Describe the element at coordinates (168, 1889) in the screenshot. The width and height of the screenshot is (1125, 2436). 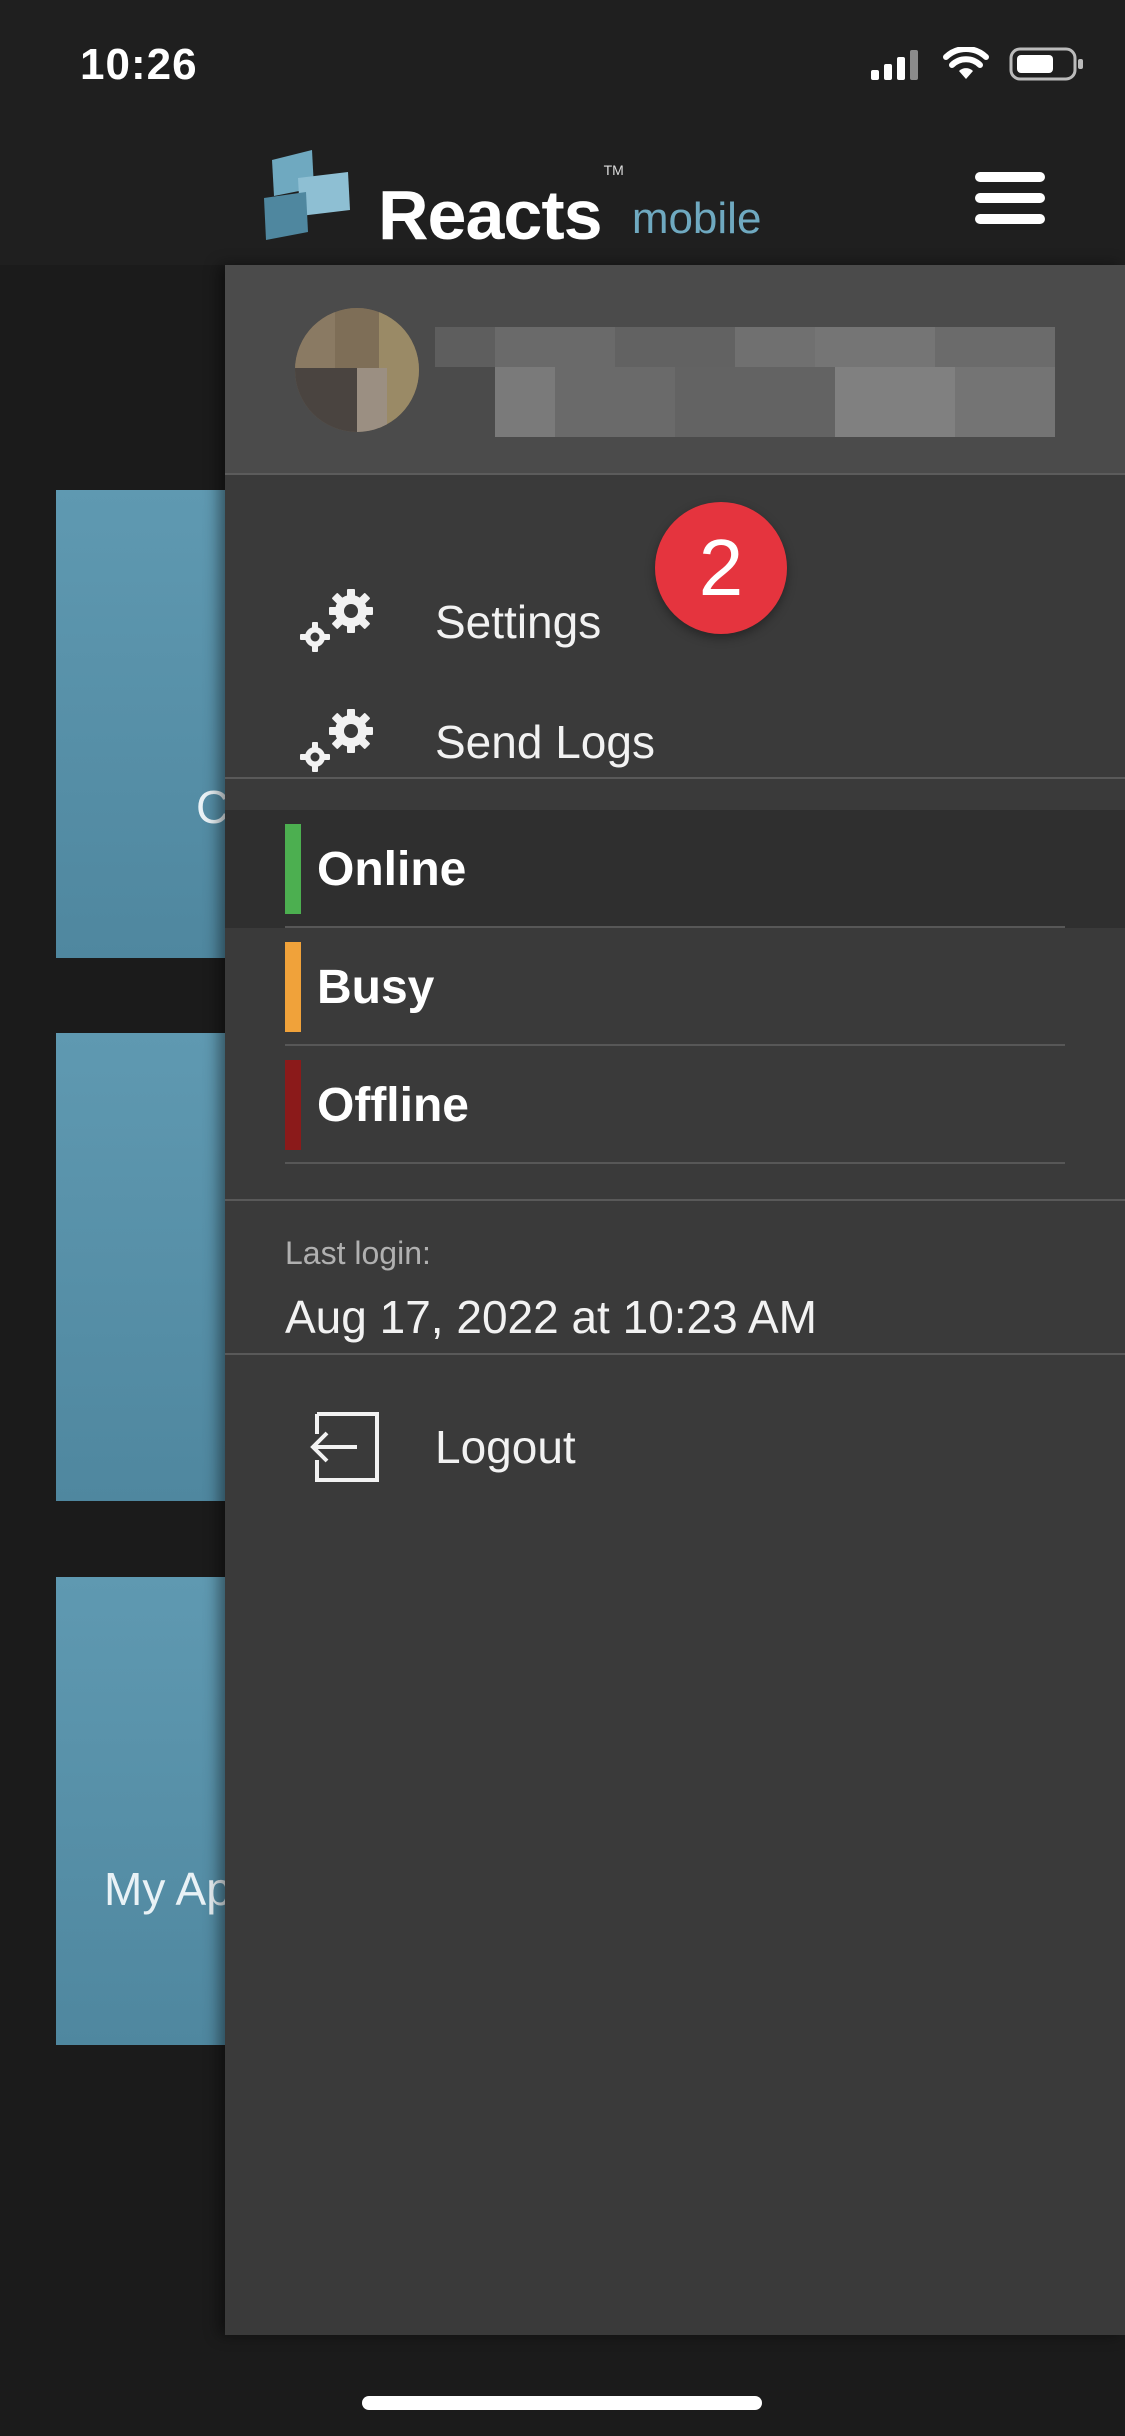
I see `tile-label: My Ap` at that location.